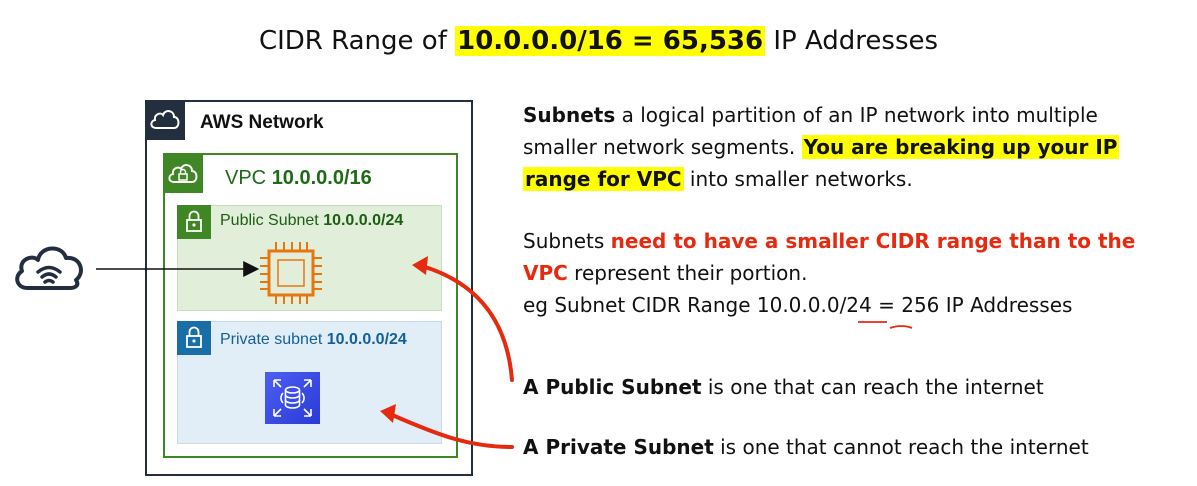 Image resolution: width=1197 pixels, height=486 pixels. I want to click on public-subnet-term: A Public Subnet, so click(612, 387).